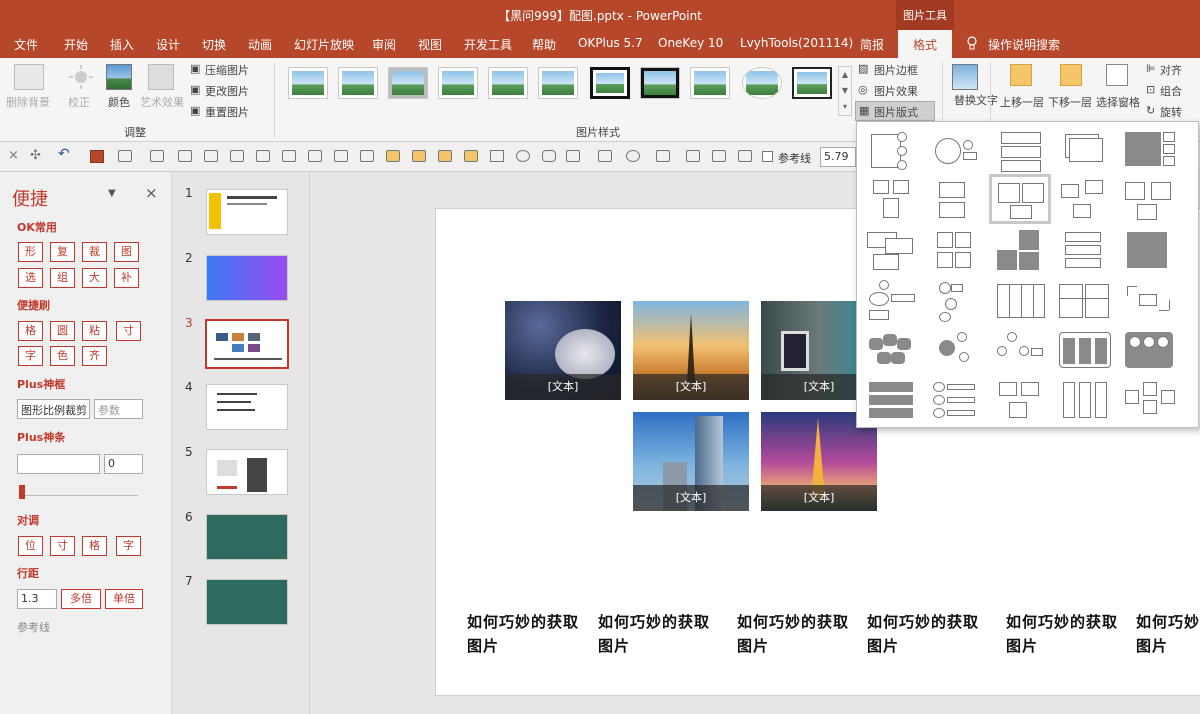  I want to click on align-button: 寸, so click(62, 546).